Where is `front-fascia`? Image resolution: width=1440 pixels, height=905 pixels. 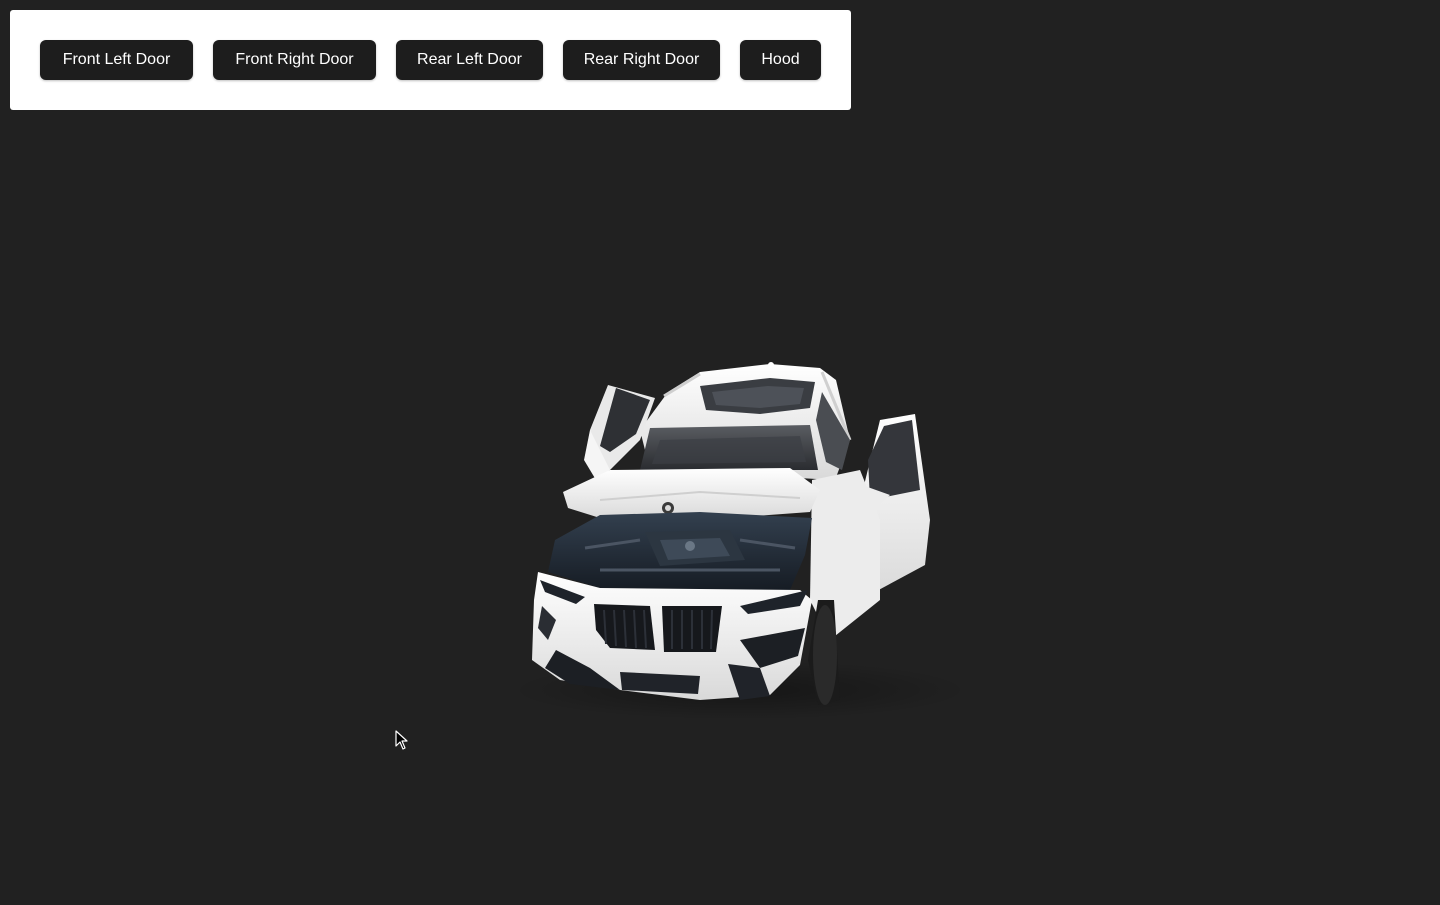
front-fascia is located at coordinates (672, 636).